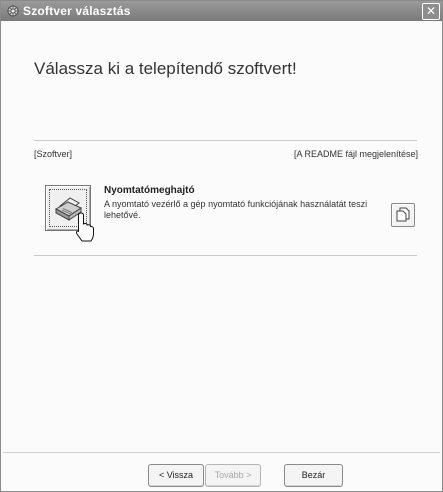 The height and width of the screenshot is (492, 443). Describe the element at coordinates (165, 68) in the screenshot. I see `page-heading: Válassza ki a telepítendő szoftvert!` at that location.